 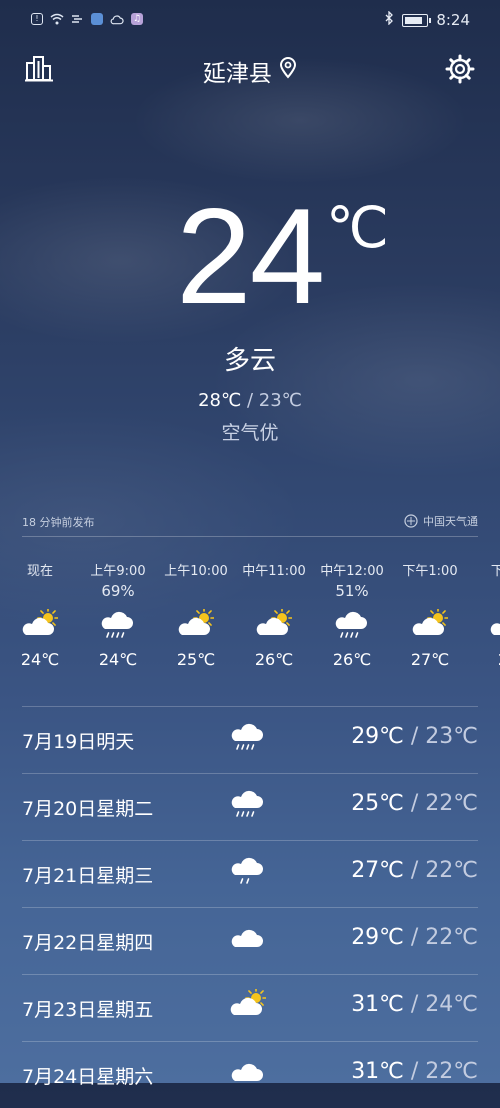 What do you see at coordinates (450, 521) in the screenshot?
I see `data-source-label: 中国天气通` at bounding box center [450, 521].